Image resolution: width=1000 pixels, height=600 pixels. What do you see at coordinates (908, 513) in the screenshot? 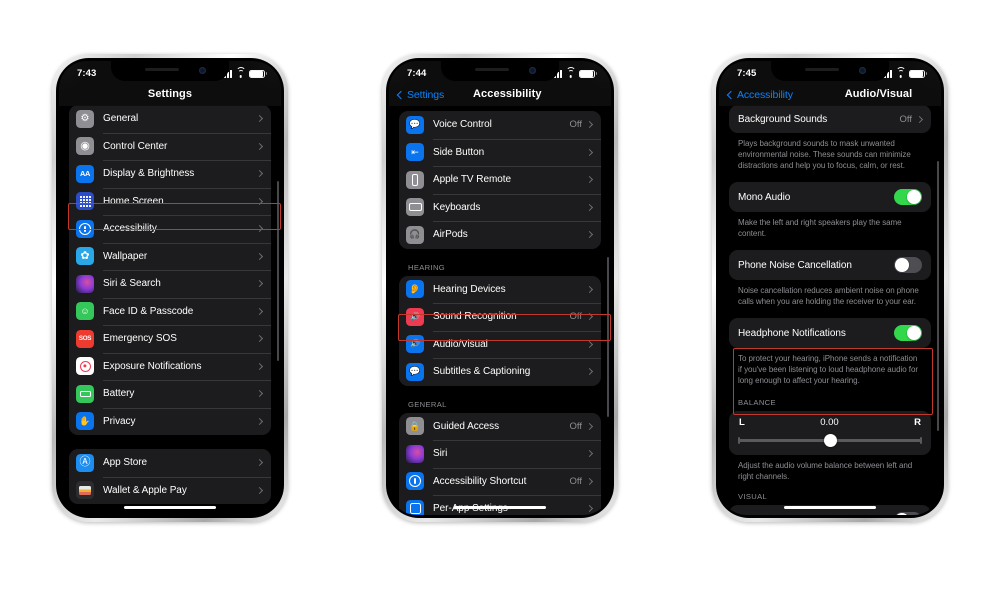
I see `toggle-led-flash-for-alerts` at bounding box center [908, 513].